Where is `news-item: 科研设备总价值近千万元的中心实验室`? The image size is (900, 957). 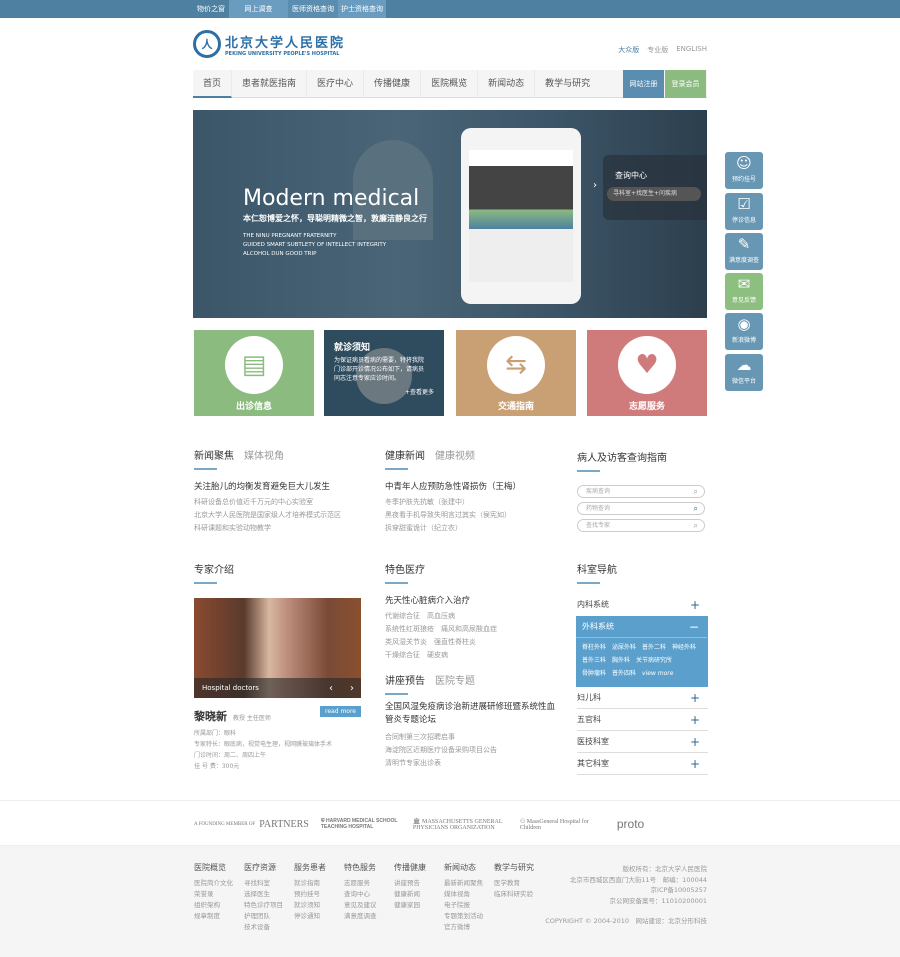
news-item: 科研设备总价值近千万元的中心实验室 is located at coordinates (279, 502).